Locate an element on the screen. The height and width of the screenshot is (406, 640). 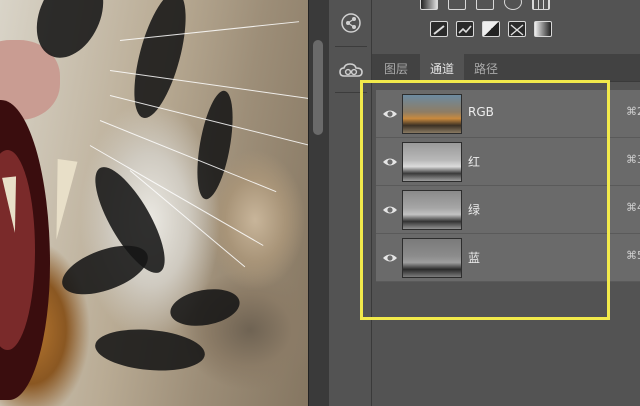
gradient-map-icon is located at coordinates (543, 29).